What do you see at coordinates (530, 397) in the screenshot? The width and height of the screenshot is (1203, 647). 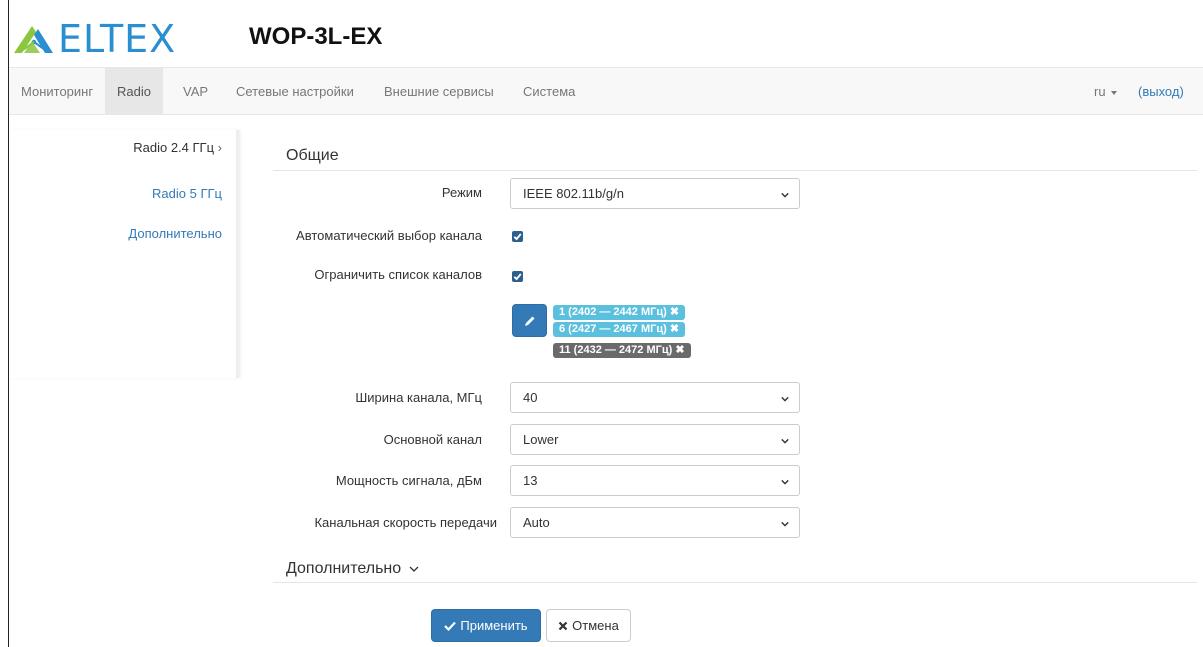 I see `channel-width-value: 40` at bounding box center [530, 397].